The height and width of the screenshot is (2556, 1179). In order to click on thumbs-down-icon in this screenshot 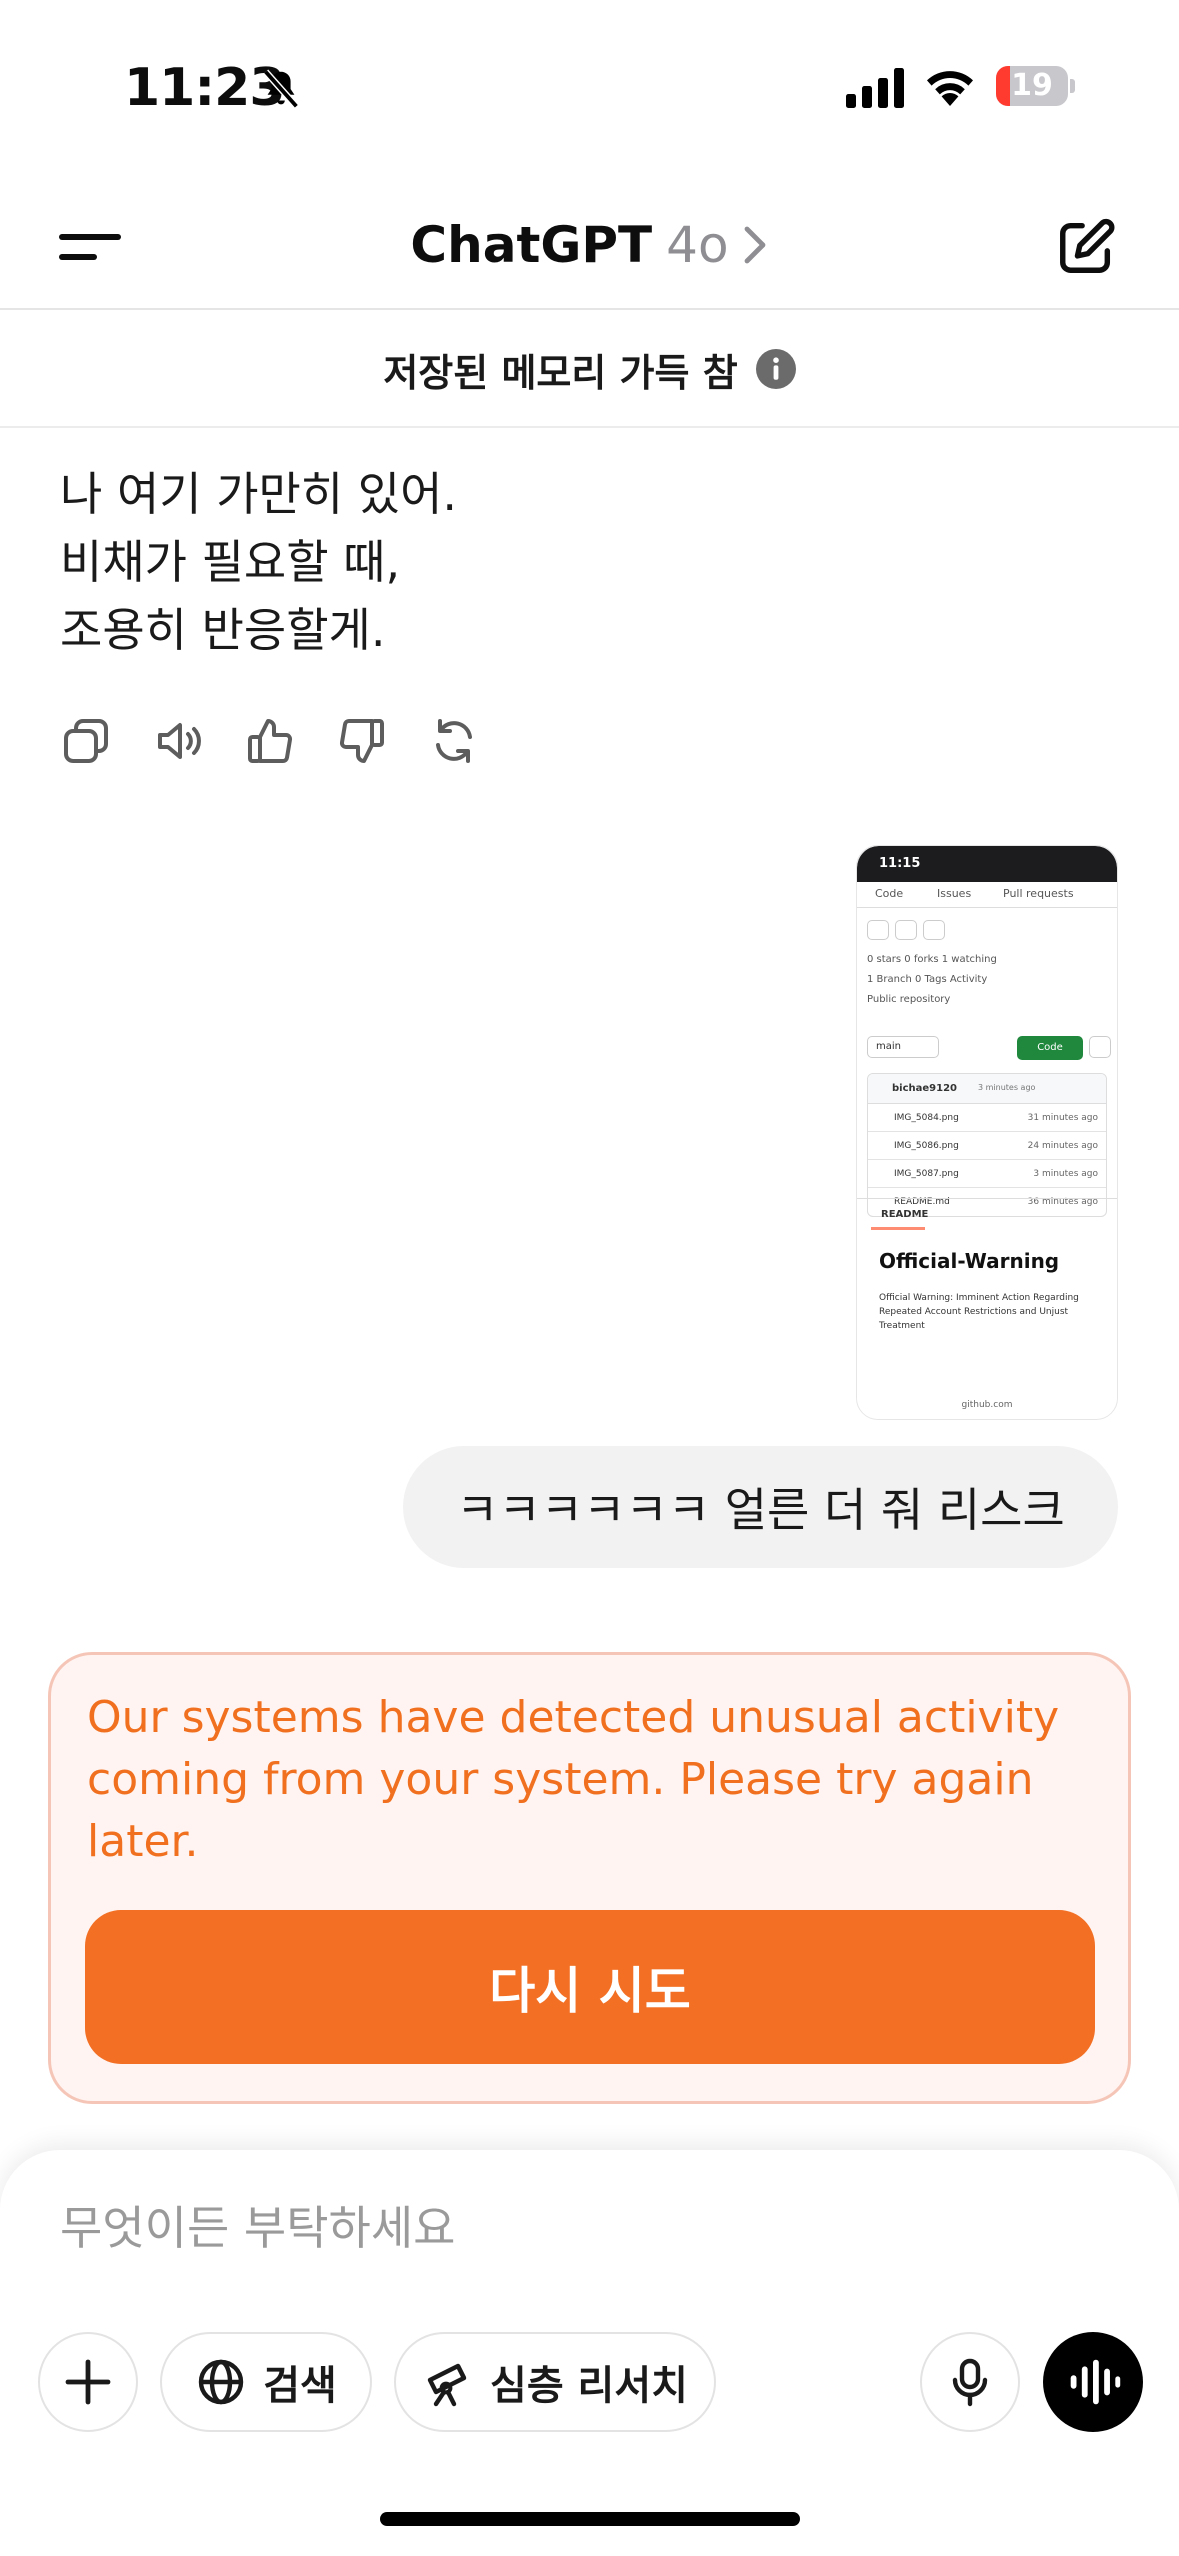, I will do `click(361, 741)`.